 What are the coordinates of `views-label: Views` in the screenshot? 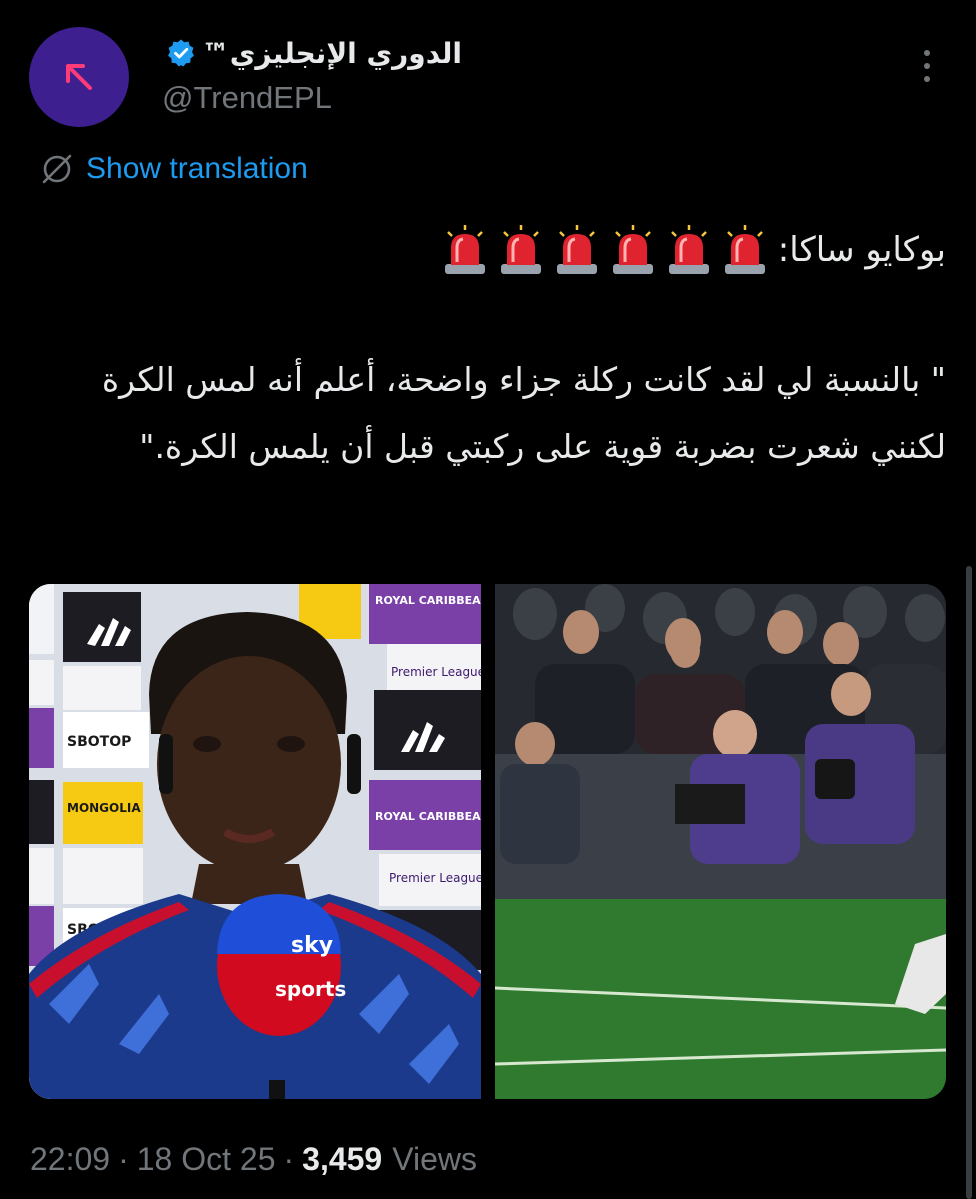 It's located at (434, 1158).